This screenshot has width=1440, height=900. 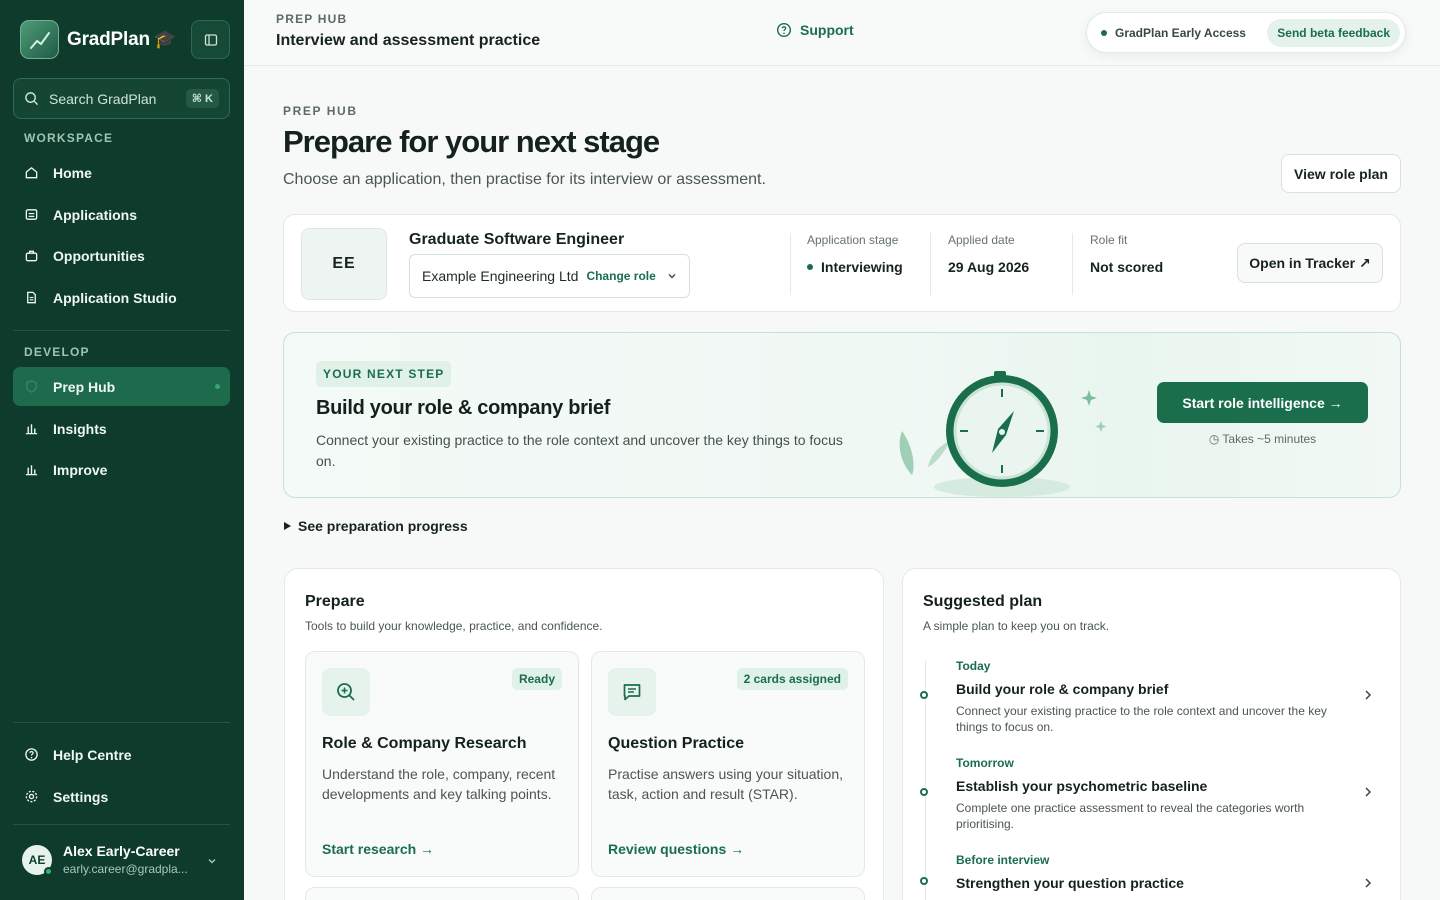 What do you see at coordinates (31, 386) in the screenshot?
I see `shield-icon` at bounding box center [31, 386].